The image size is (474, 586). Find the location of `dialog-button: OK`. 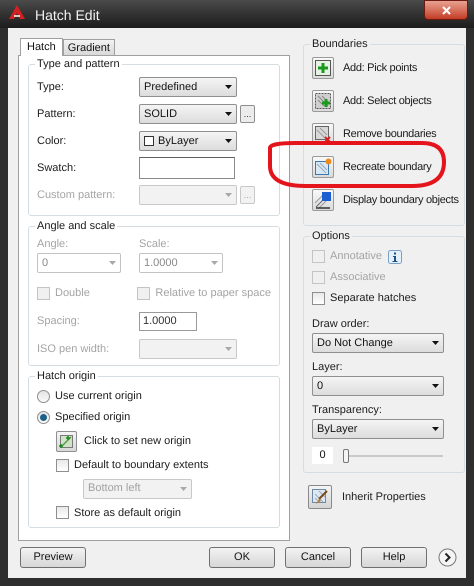

dialog-button: OK is located at coordinates (242, 557).